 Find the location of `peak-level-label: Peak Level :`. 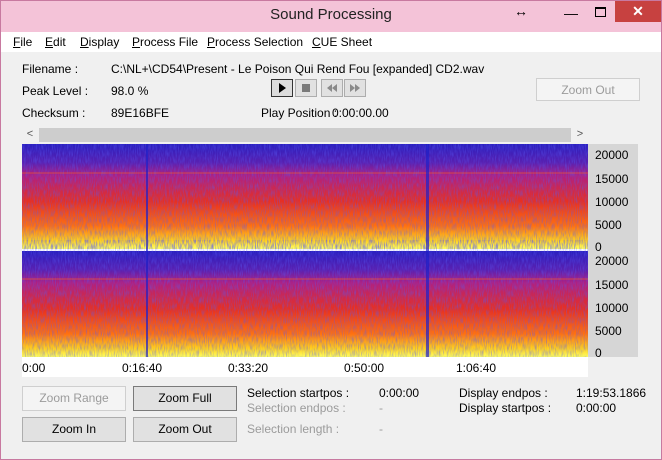

peak-level-label: Peak Level : is located at coordinates (55, 91).